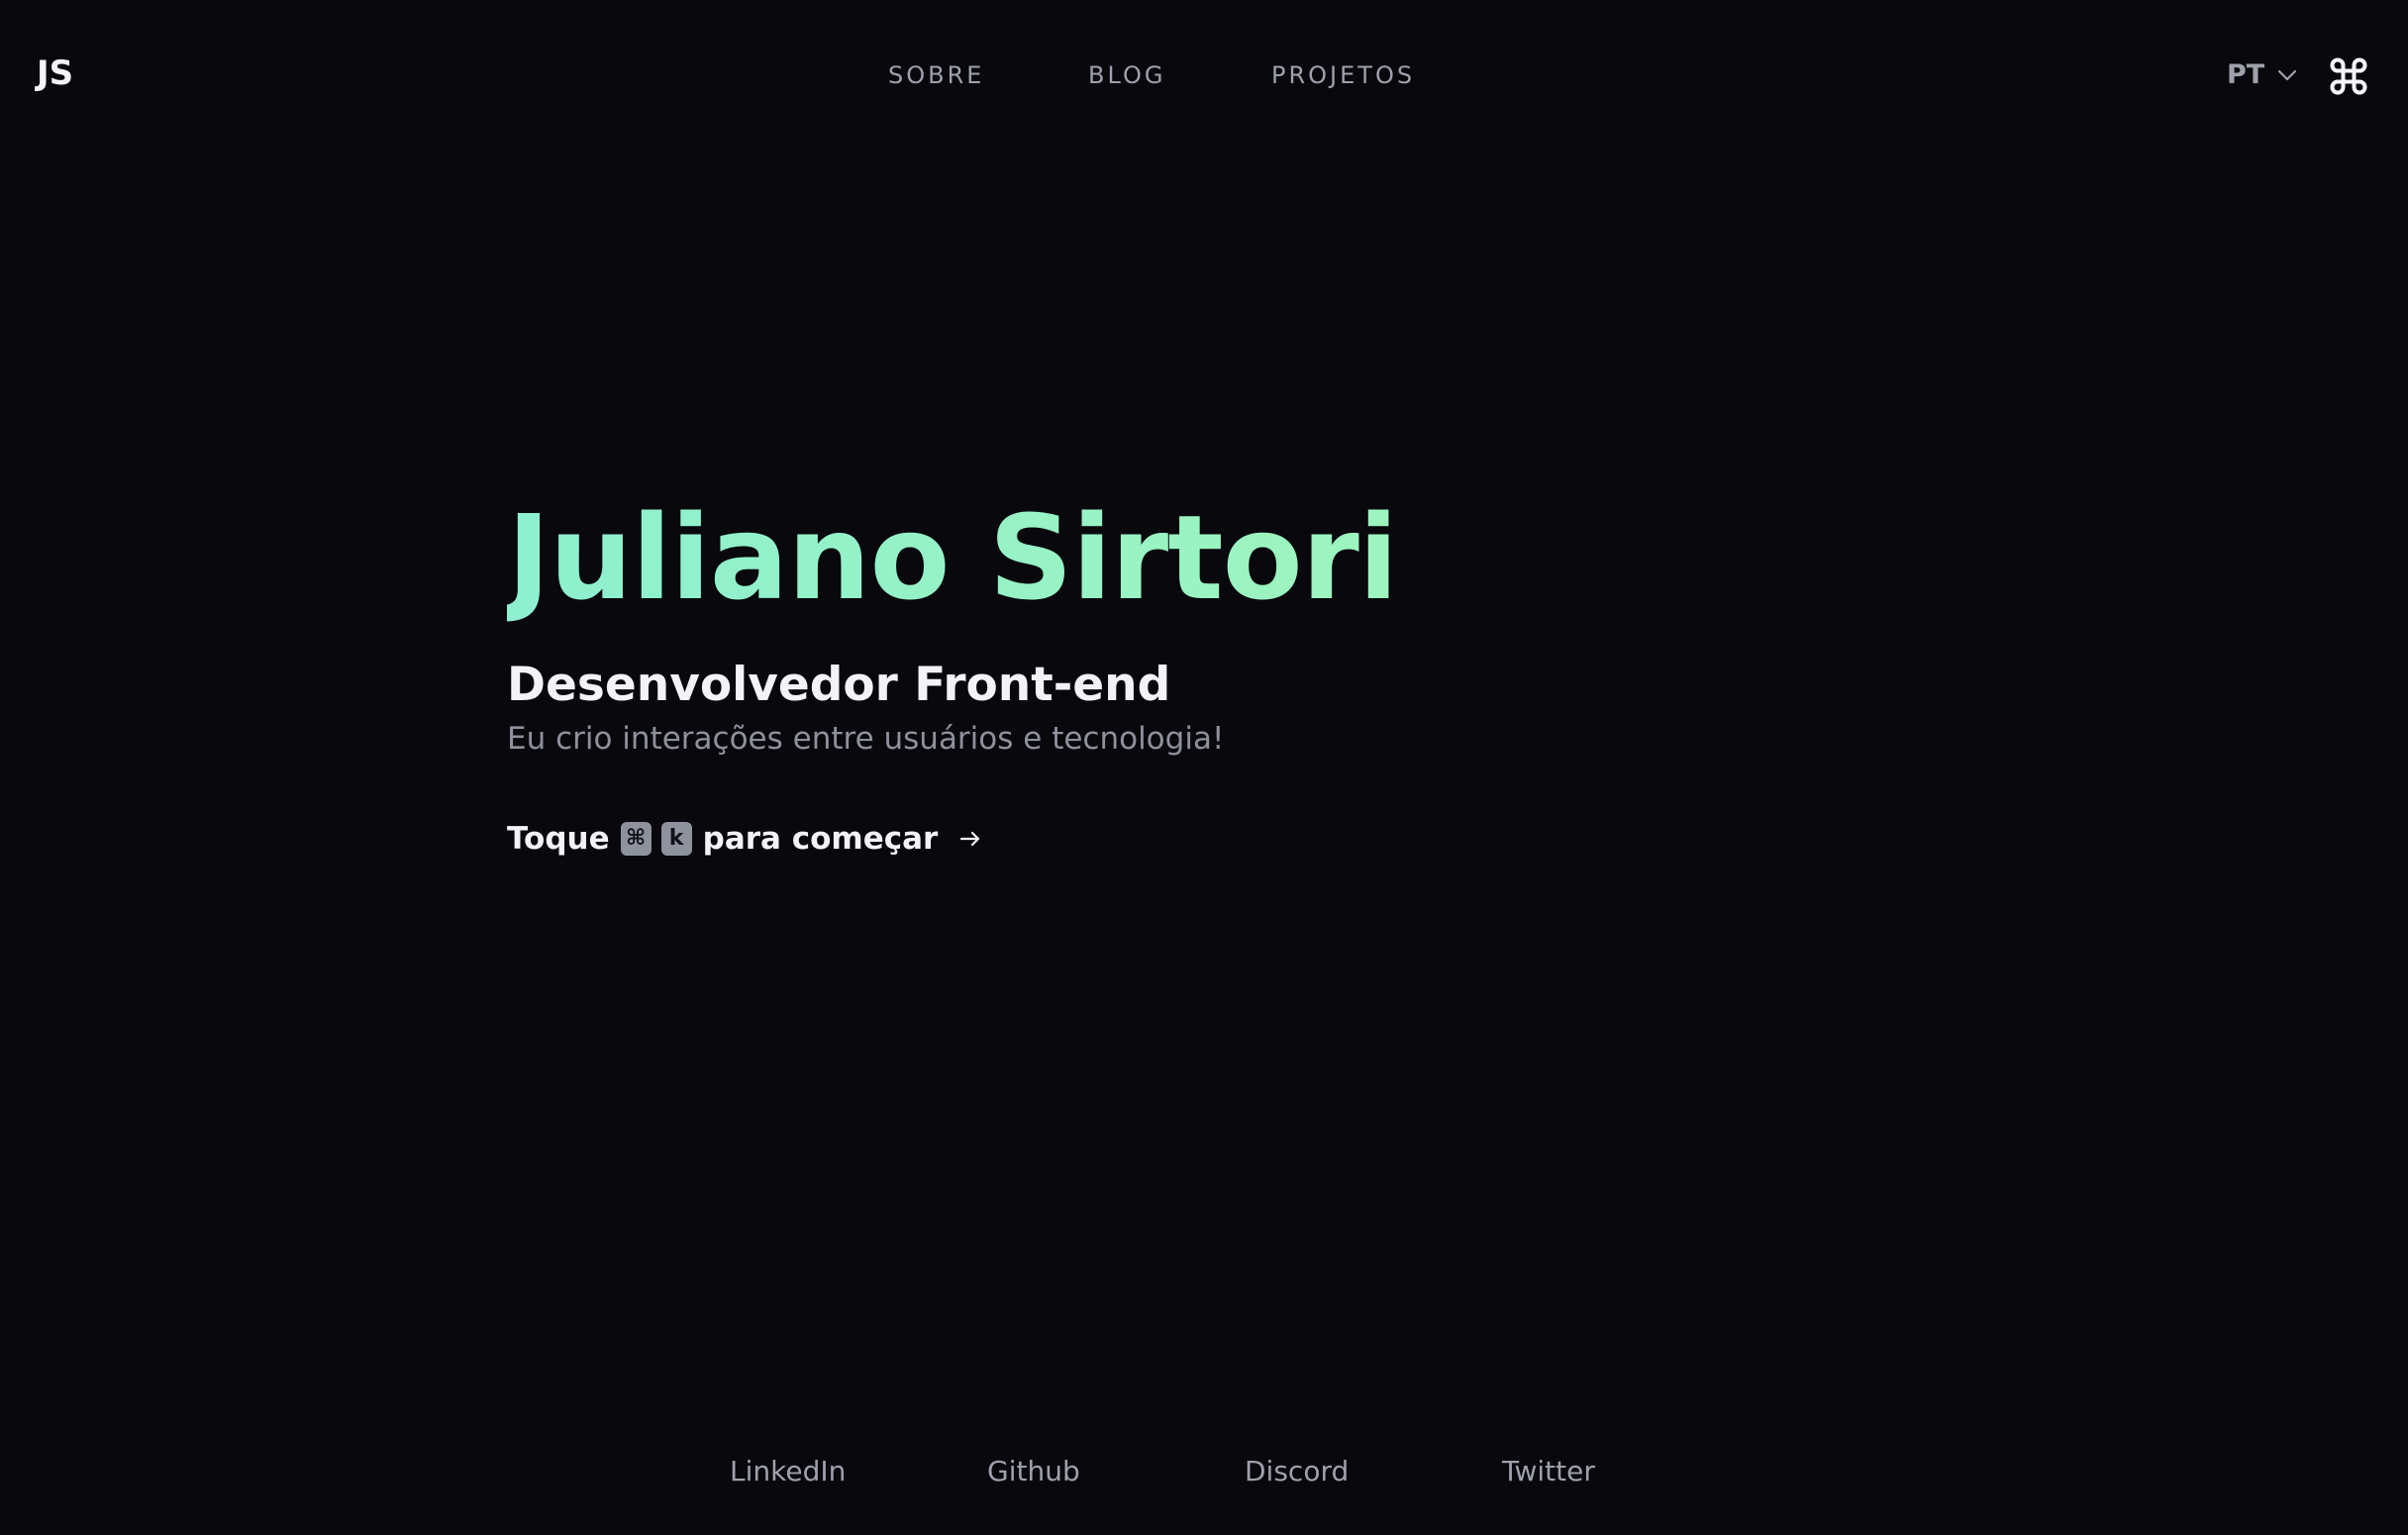 The height and width of the screenshot is (1535, 2408). Describe the element at coordinates (1548, 1471) in the screenshot. I see `footer-link-twitter: Twitter` at that location.